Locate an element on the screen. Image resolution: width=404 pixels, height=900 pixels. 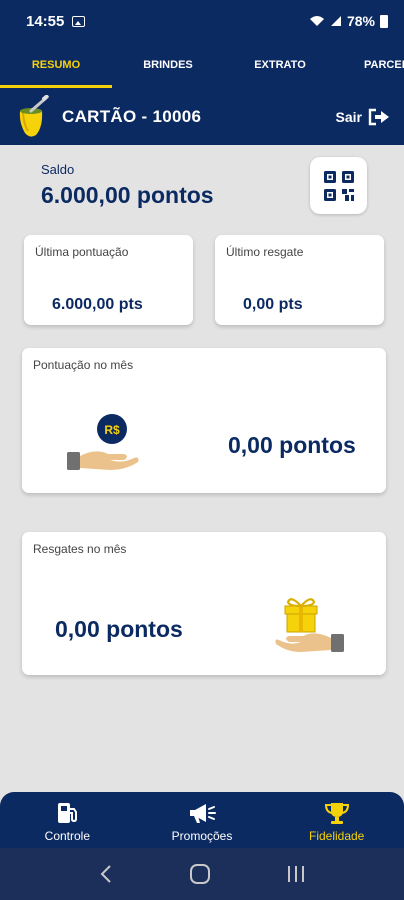
tab-bar: RESUMO BRINDES EXTRATO PARCEIROS is located at coordinates (202, 65).